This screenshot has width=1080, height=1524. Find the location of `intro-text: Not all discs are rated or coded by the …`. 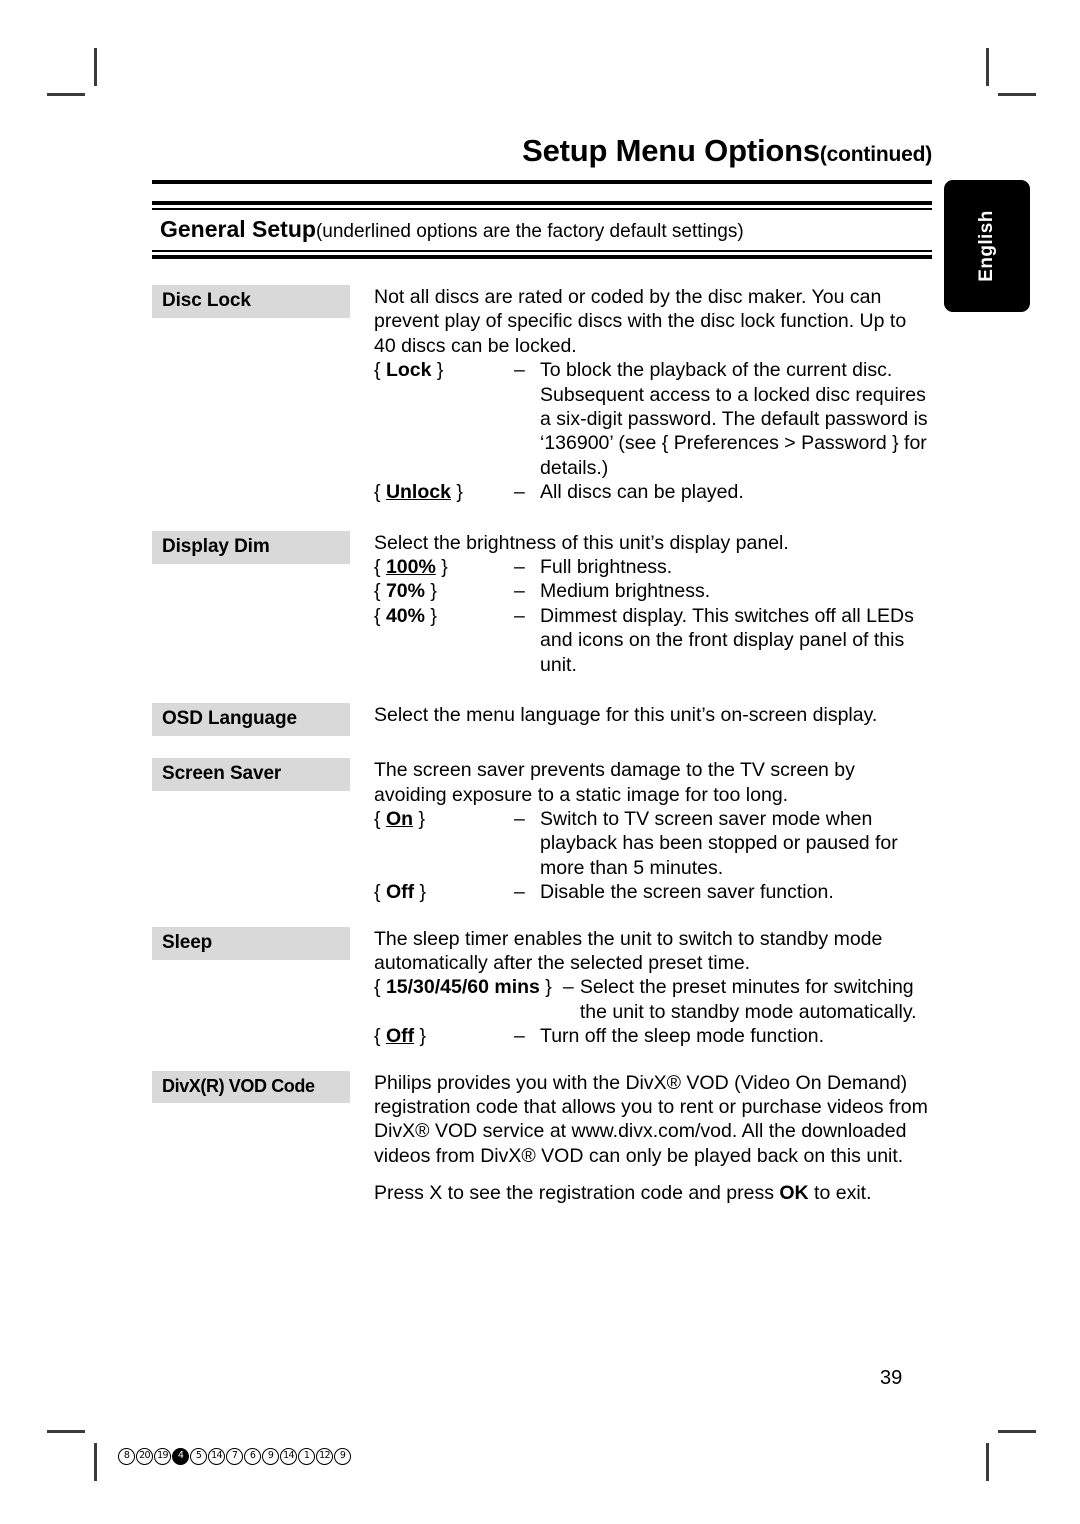

intro-text: Not all discs are rated or coded by the … is located at coordinates (640, 321).